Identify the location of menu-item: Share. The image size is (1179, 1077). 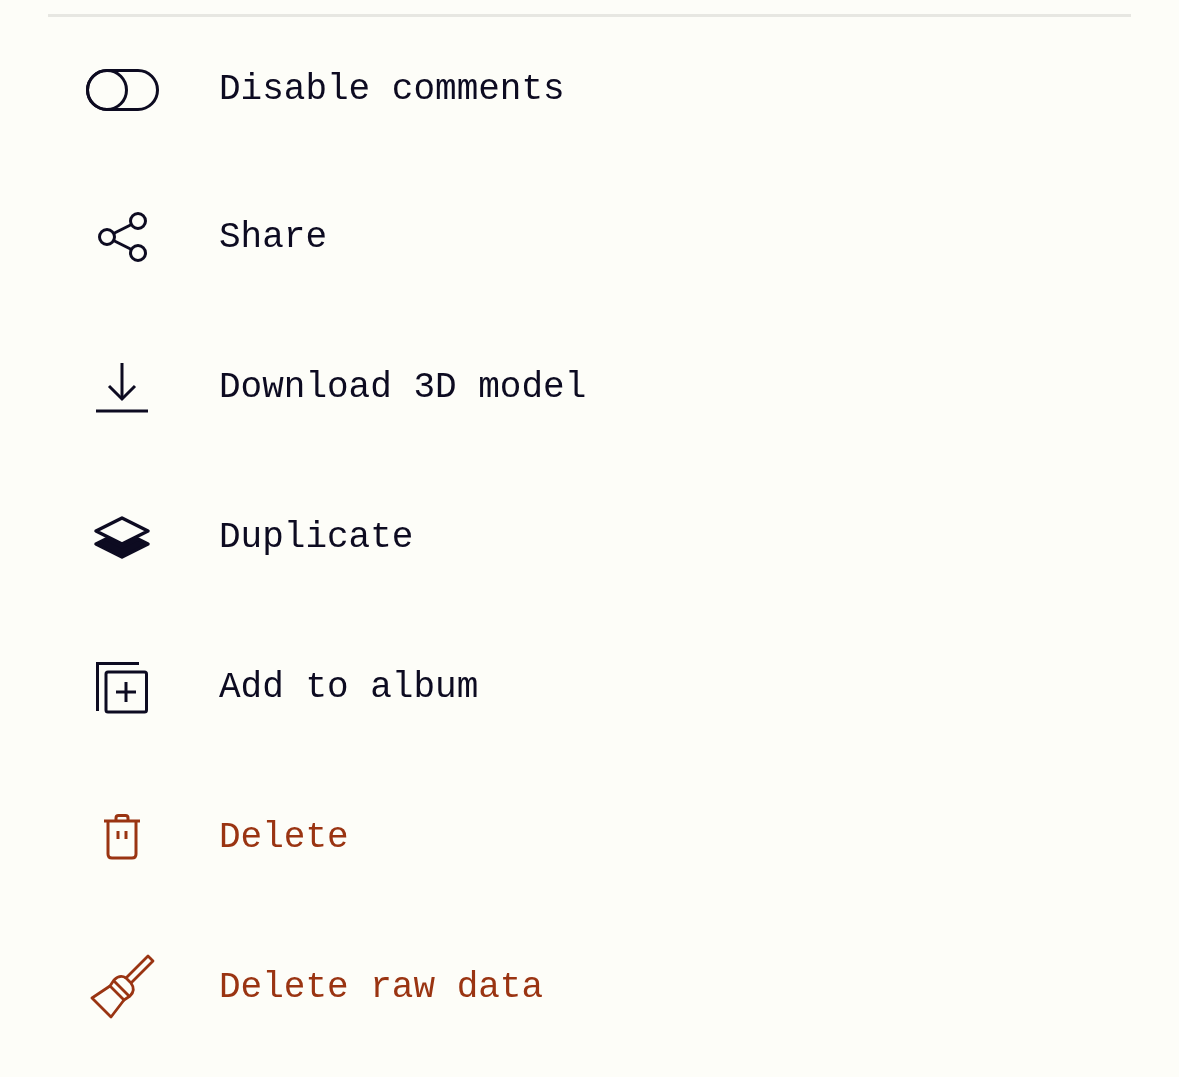
(589, 237).